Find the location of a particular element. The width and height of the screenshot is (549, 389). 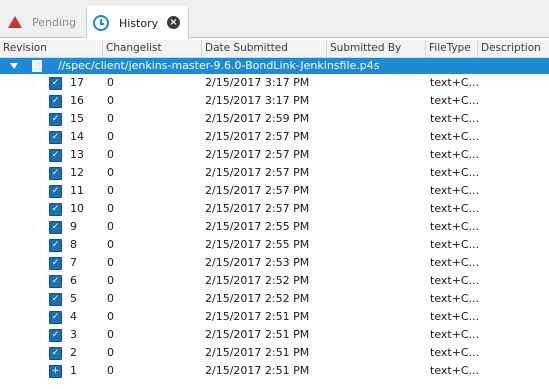

file-icon is located at coordinates (37, 66).